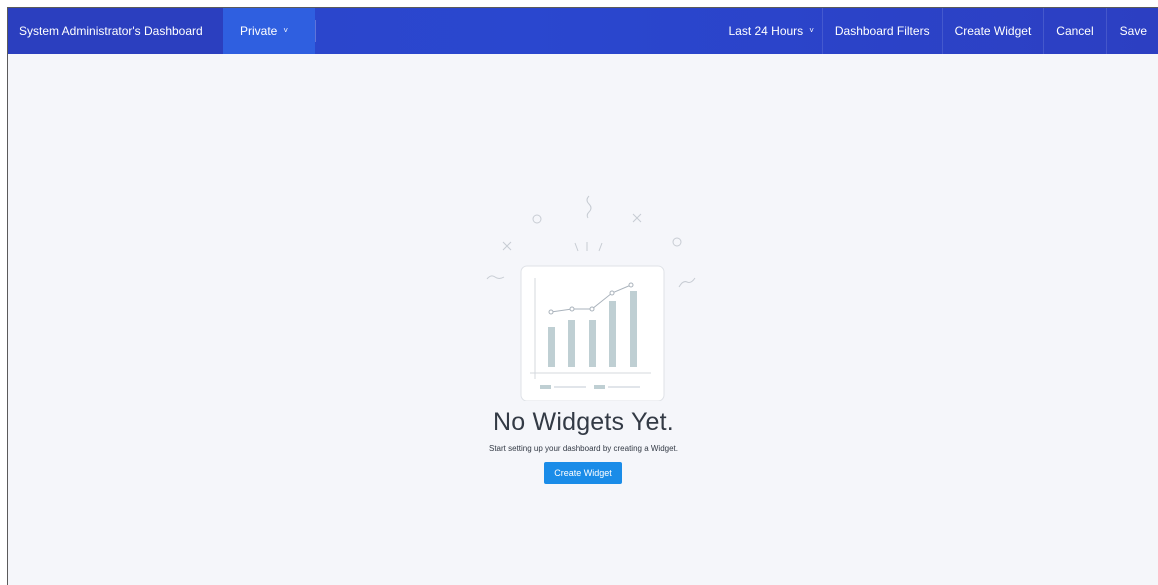  I want to click on save-button: Save, so click(1131, 31).